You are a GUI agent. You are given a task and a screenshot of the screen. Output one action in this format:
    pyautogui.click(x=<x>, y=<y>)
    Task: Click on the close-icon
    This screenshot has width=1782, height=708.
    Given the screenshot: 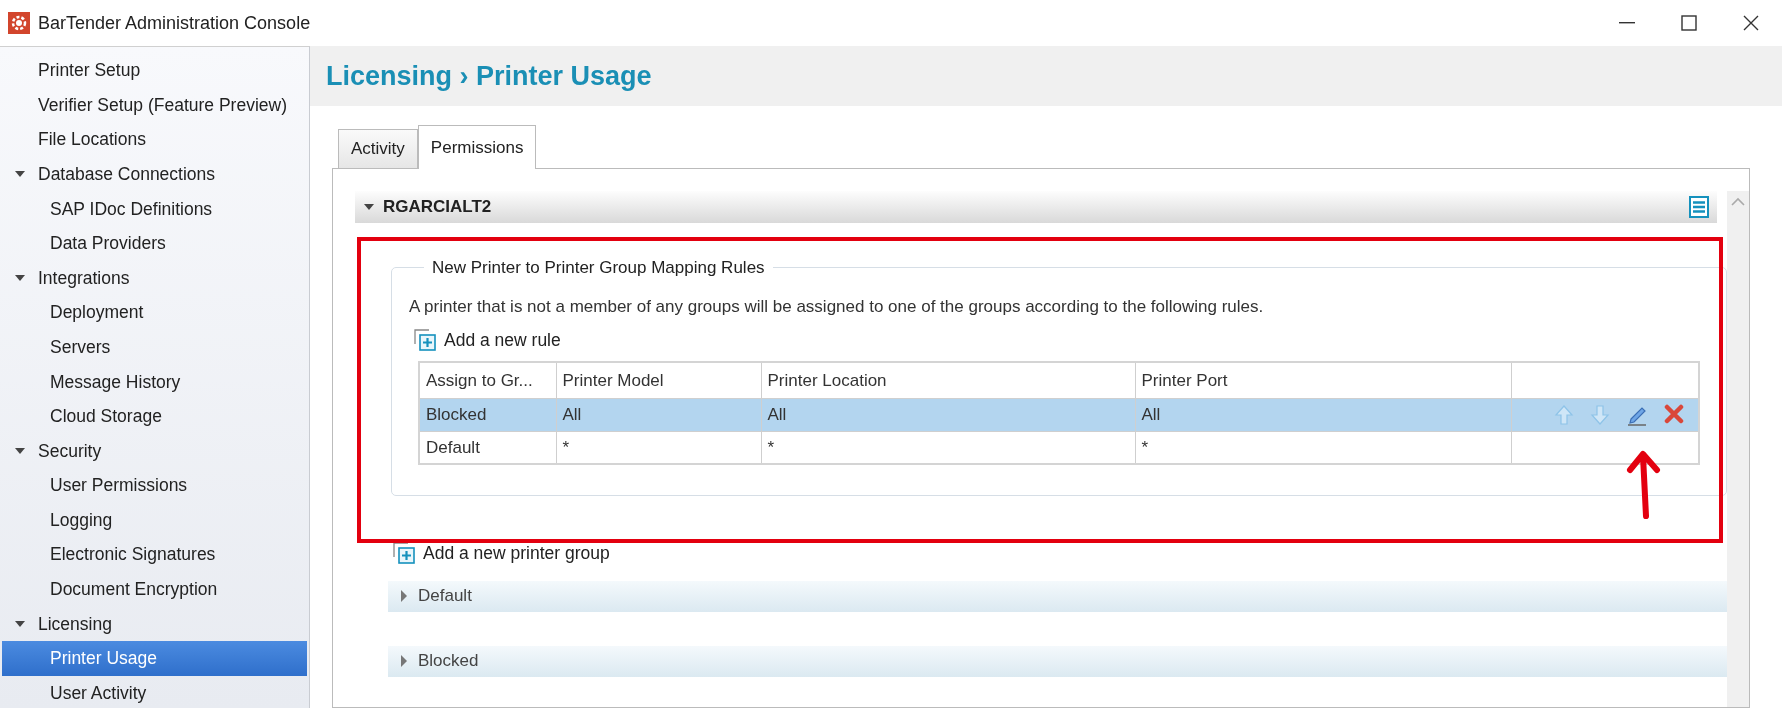 What is the action you would take?
    pyautogui.click(x=1751, y=23)
    